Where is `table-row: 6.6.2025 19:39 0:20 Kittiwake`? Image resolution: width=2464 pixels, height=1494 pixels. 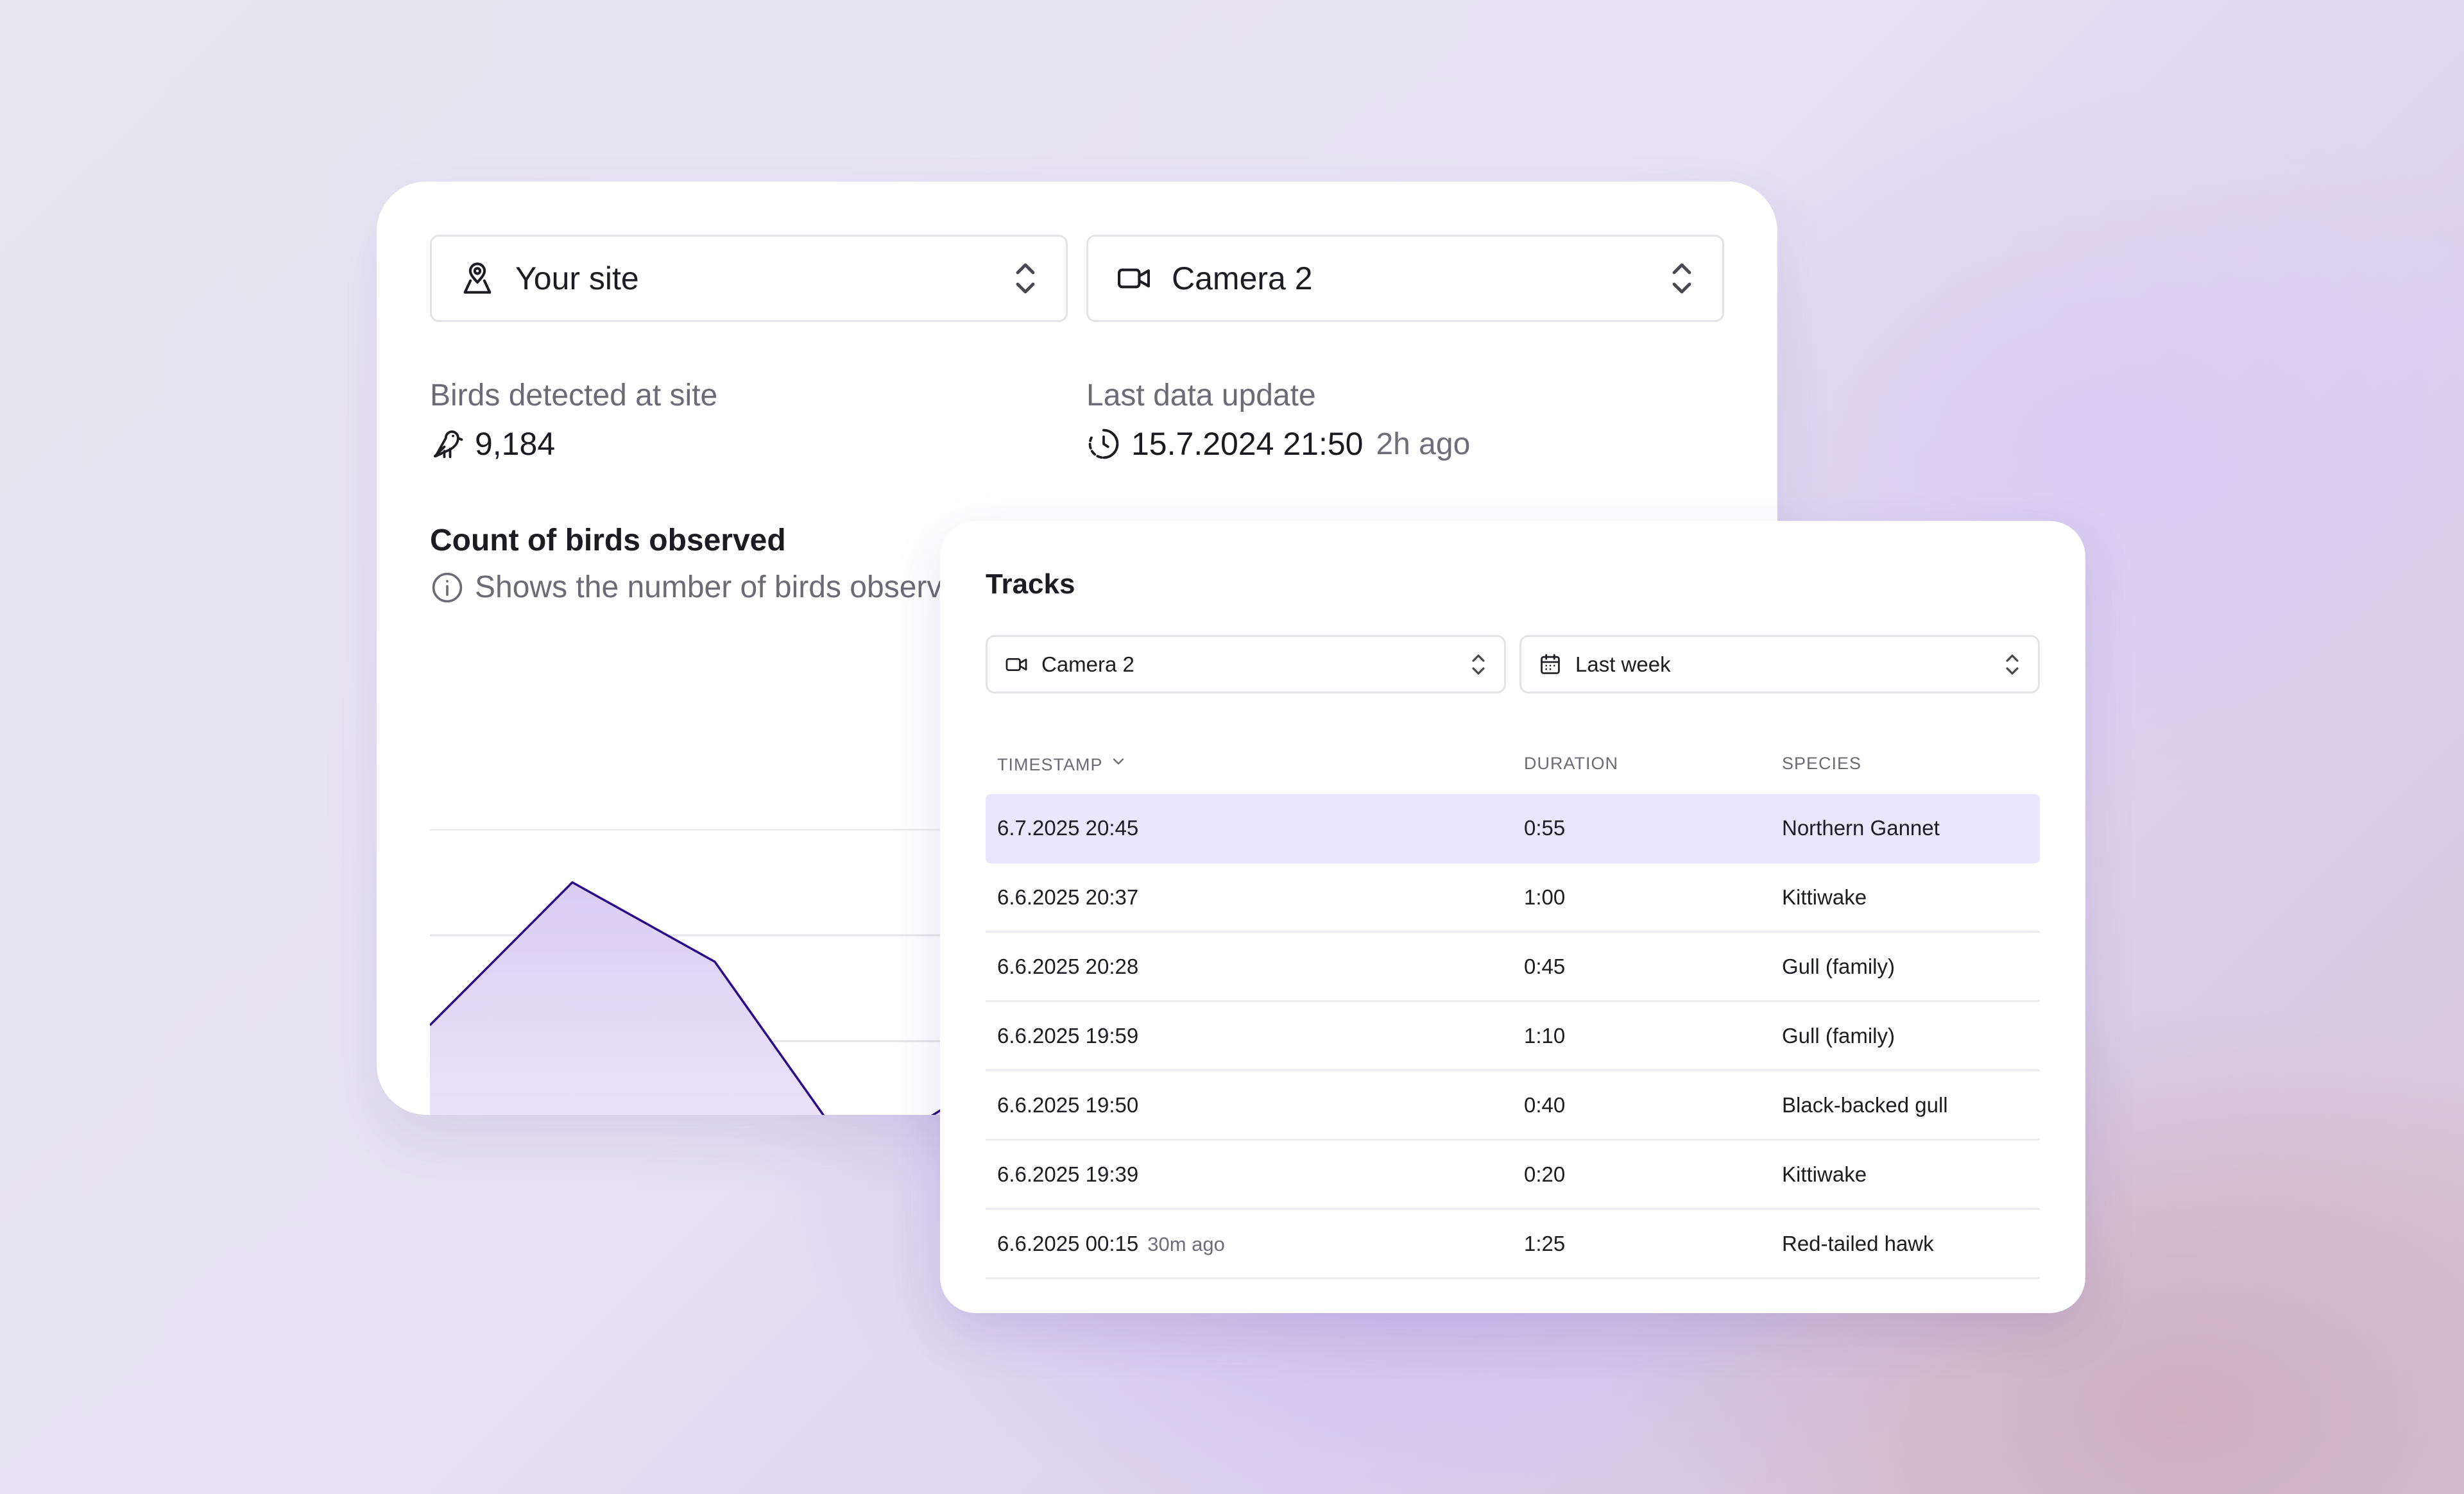 table-row: 6.6.2025 19:39 0:20 Kittiwake is located at coordinates (1513, 1175).